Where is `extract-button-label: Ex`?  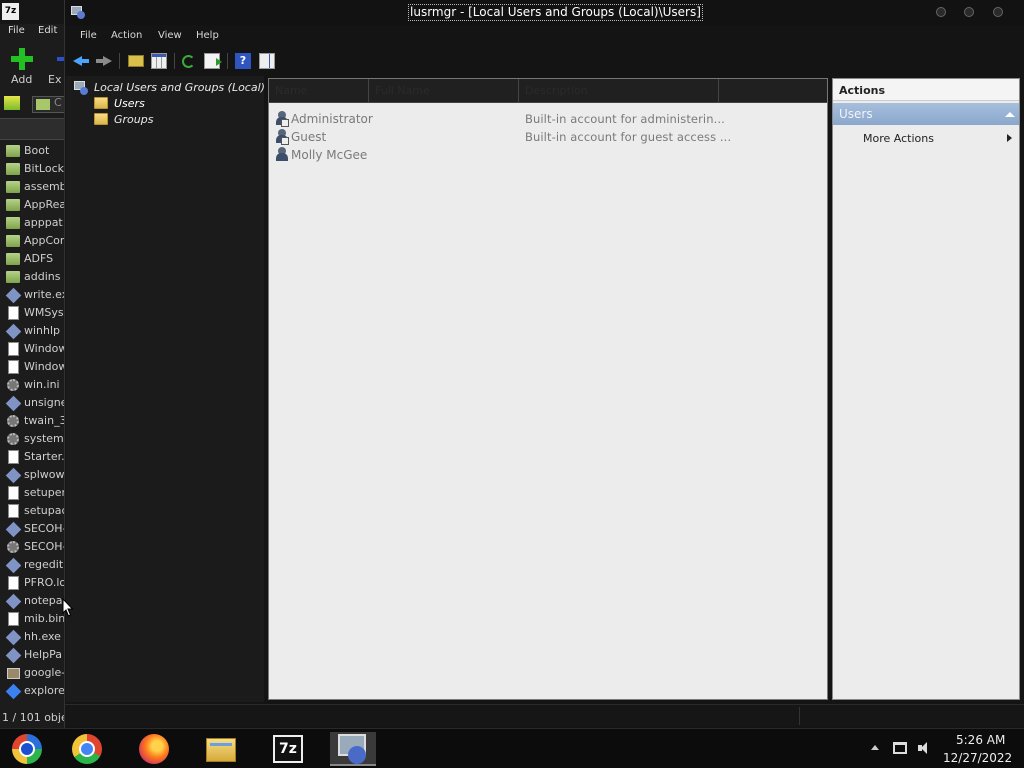 extract-button-label: Ex is located at coordinates (54, 79).